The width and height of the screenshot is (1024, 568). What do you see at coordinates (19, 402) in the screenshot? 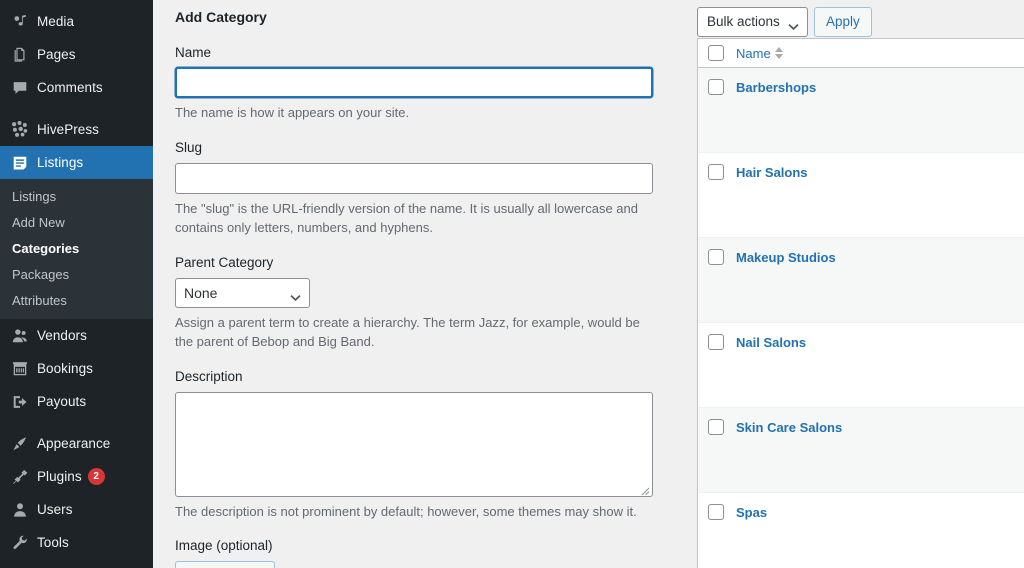
I see `payouts-icon` at bounding box center [19, 402].